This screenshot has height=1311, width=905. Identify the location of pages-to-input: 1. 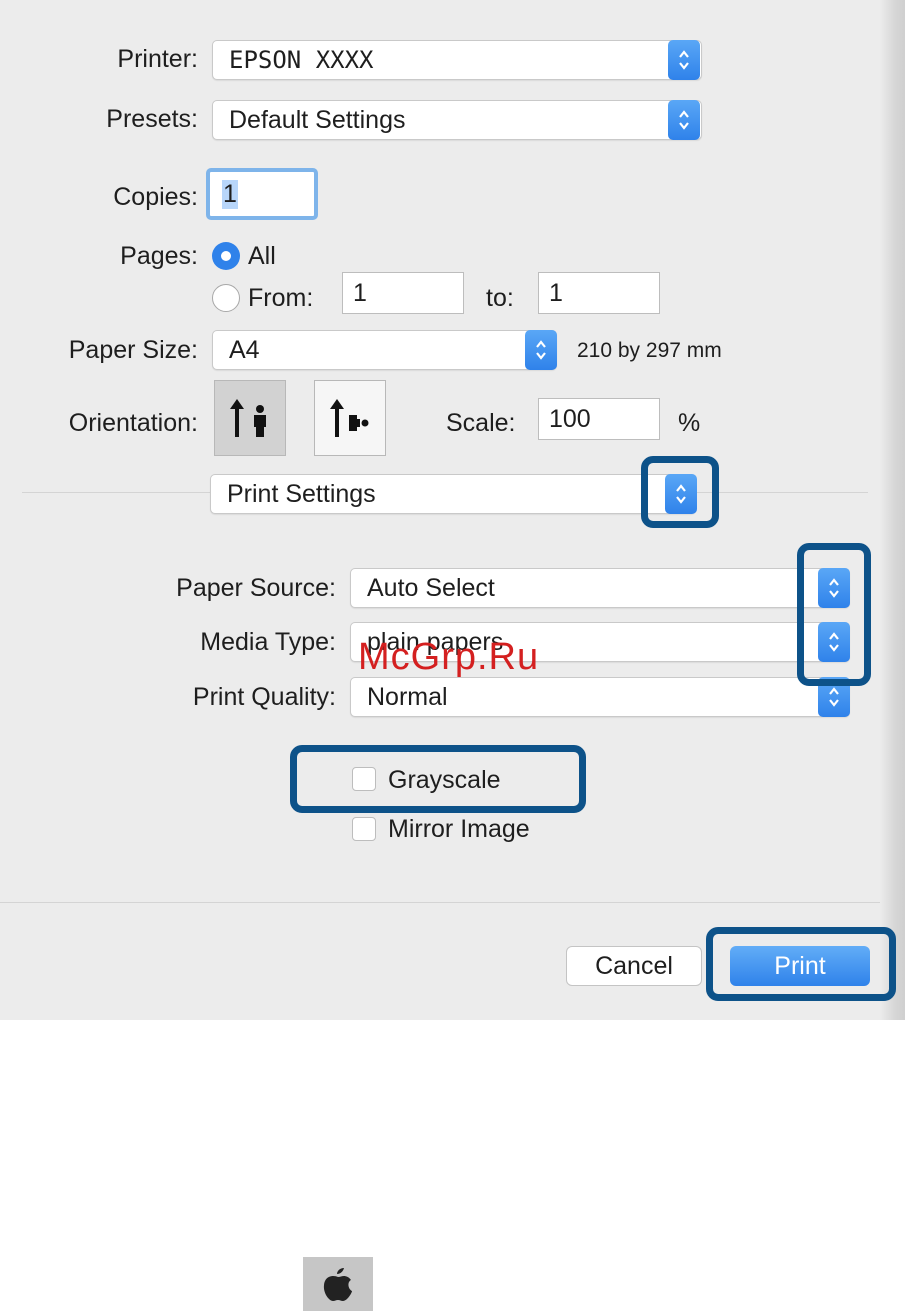
(599, 293).